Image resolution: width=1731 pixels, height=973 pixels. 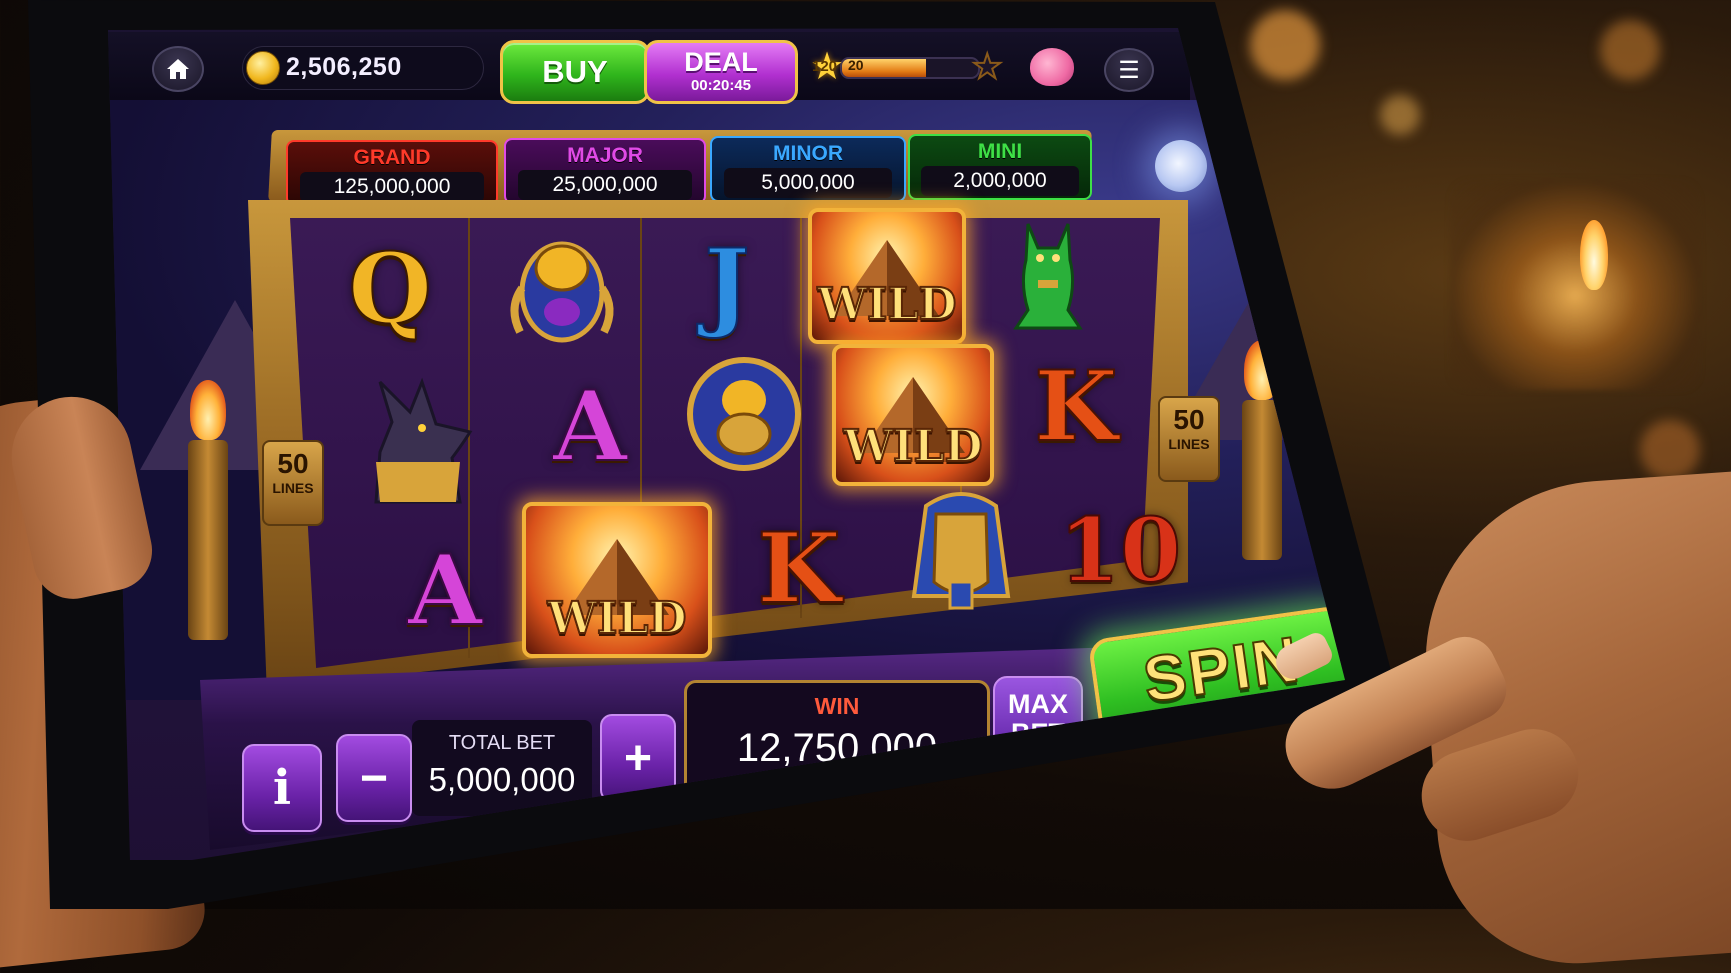 I want to click on jackpot-major: MAJOR 25,000,000, so click(x=605, y=171).